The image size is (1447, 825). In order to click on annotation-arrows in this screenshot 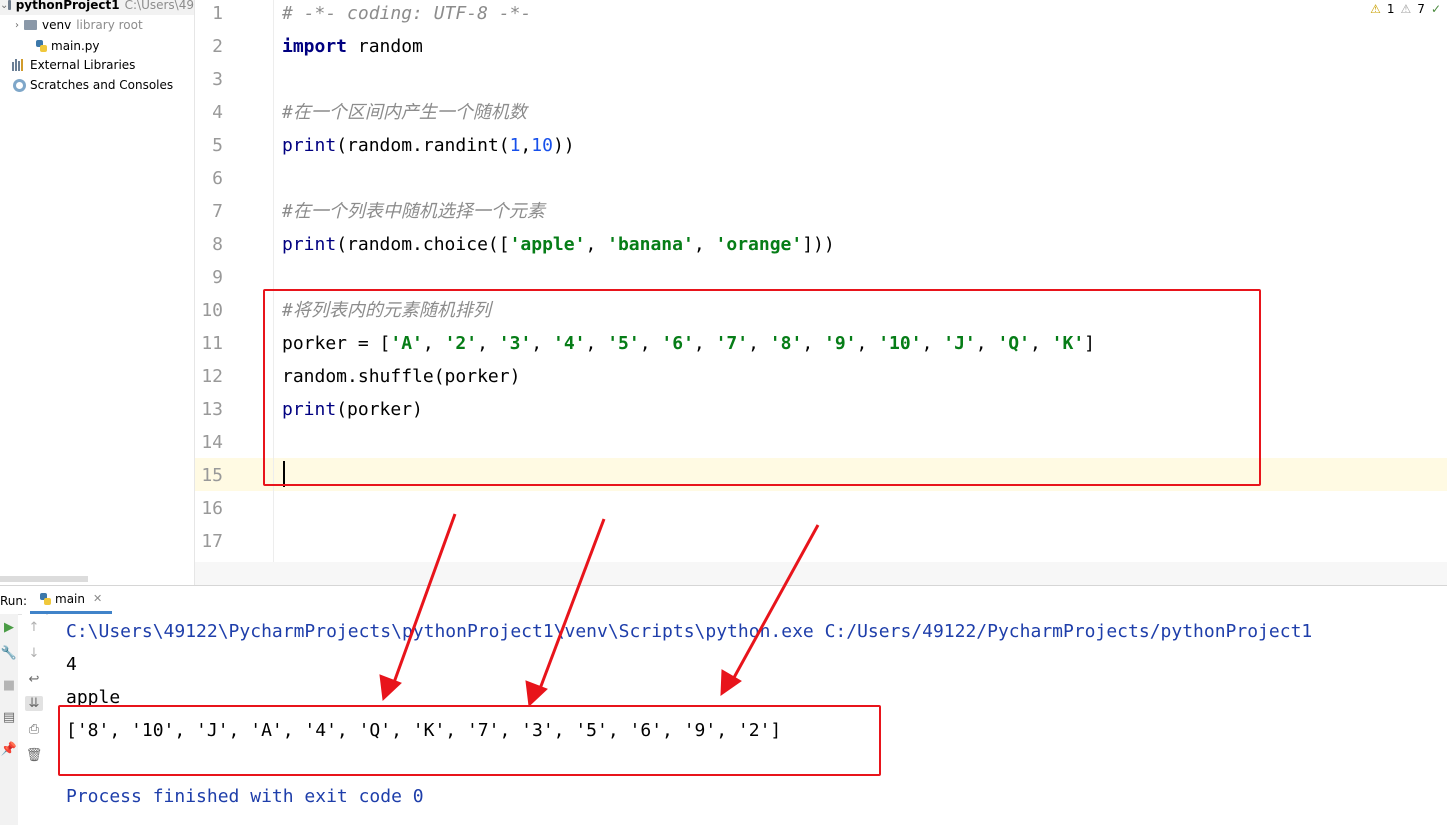, I will do `click(599, 610)`.